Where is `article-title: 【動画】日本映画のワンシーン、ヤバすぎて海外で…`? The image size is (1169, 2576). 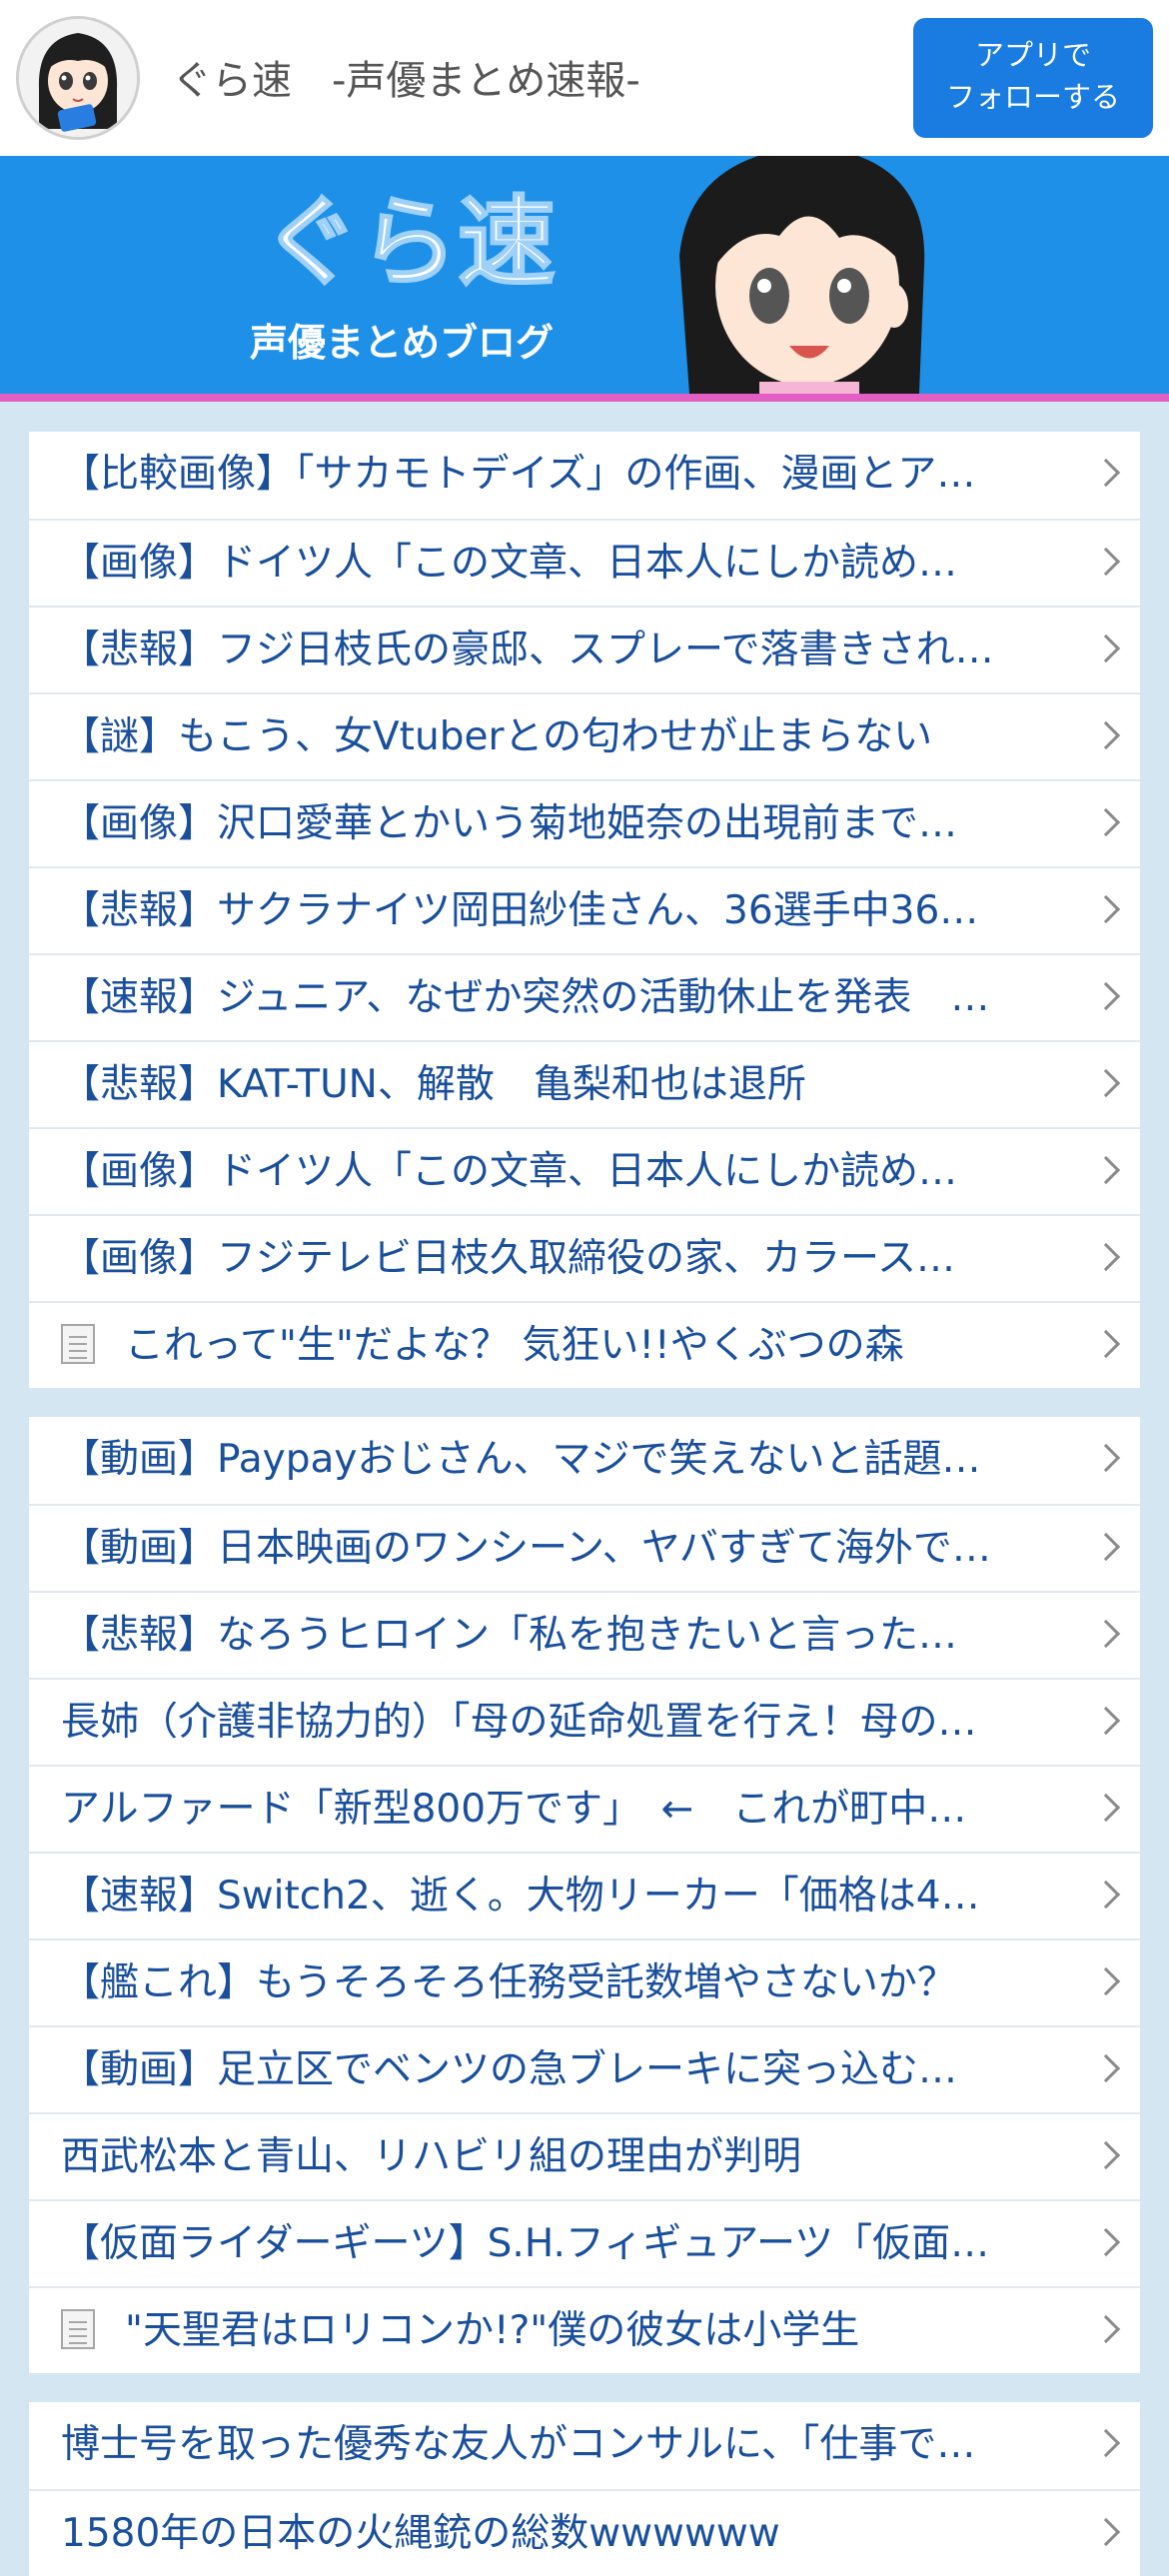
article-title: 【動画】日本映画のワンシーン、ヤバすぎて海外で… is located at coordinates (526, 1548).